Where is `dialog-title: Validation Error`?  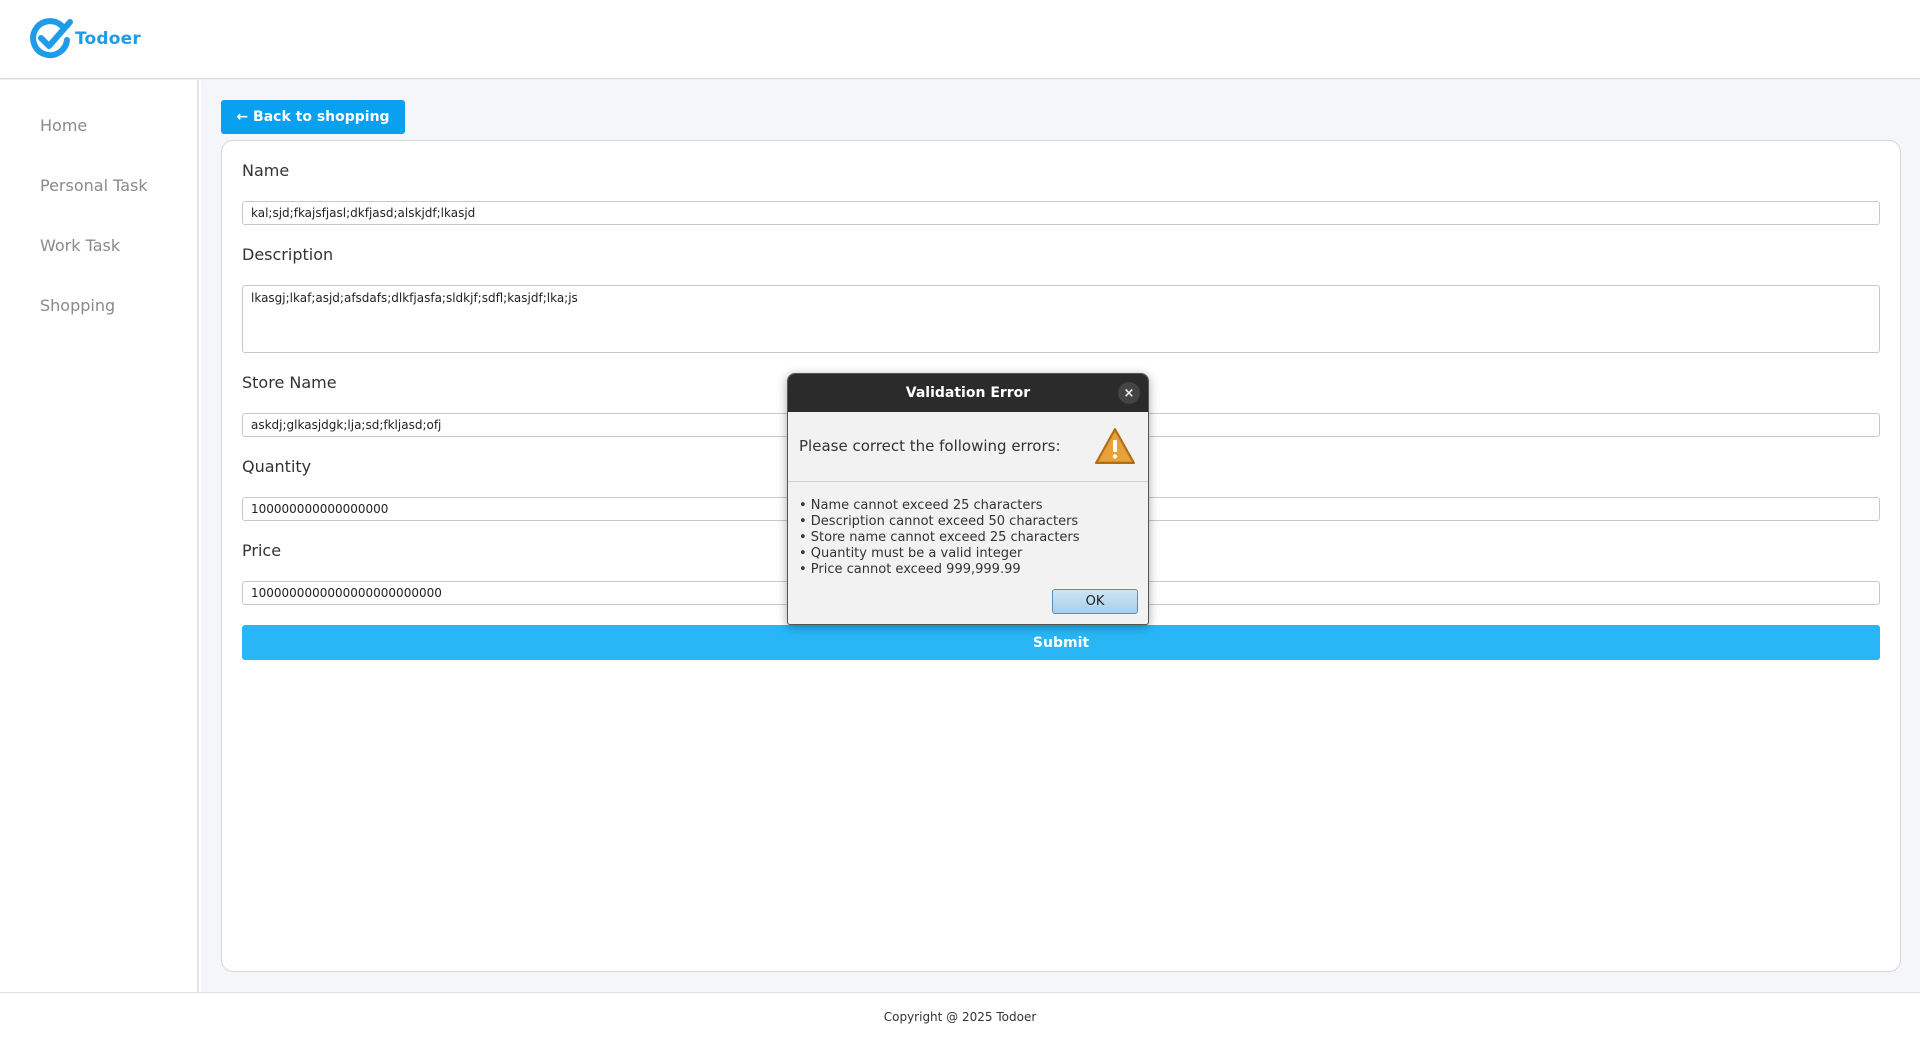
dialog-title: Validation Error is located at coordinates (968, 393).